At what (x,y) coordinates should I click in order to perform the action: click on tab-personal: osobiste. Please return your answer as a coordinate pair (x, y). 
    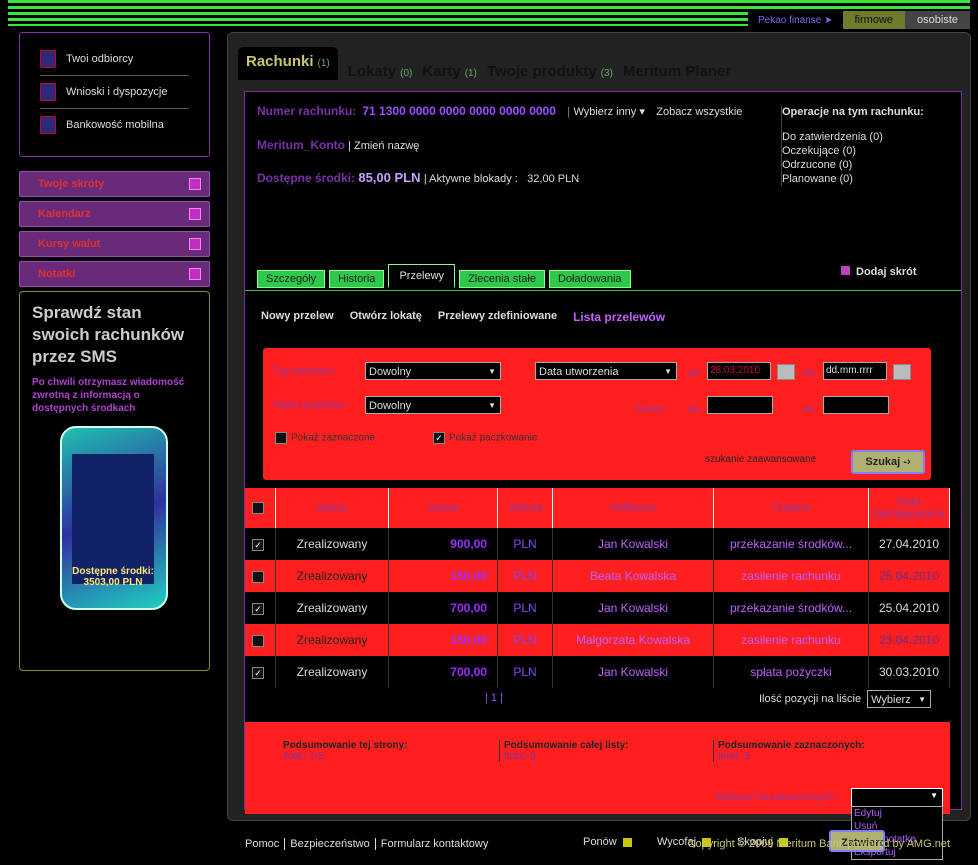
    Looking at the image, I should click on (937, 20).